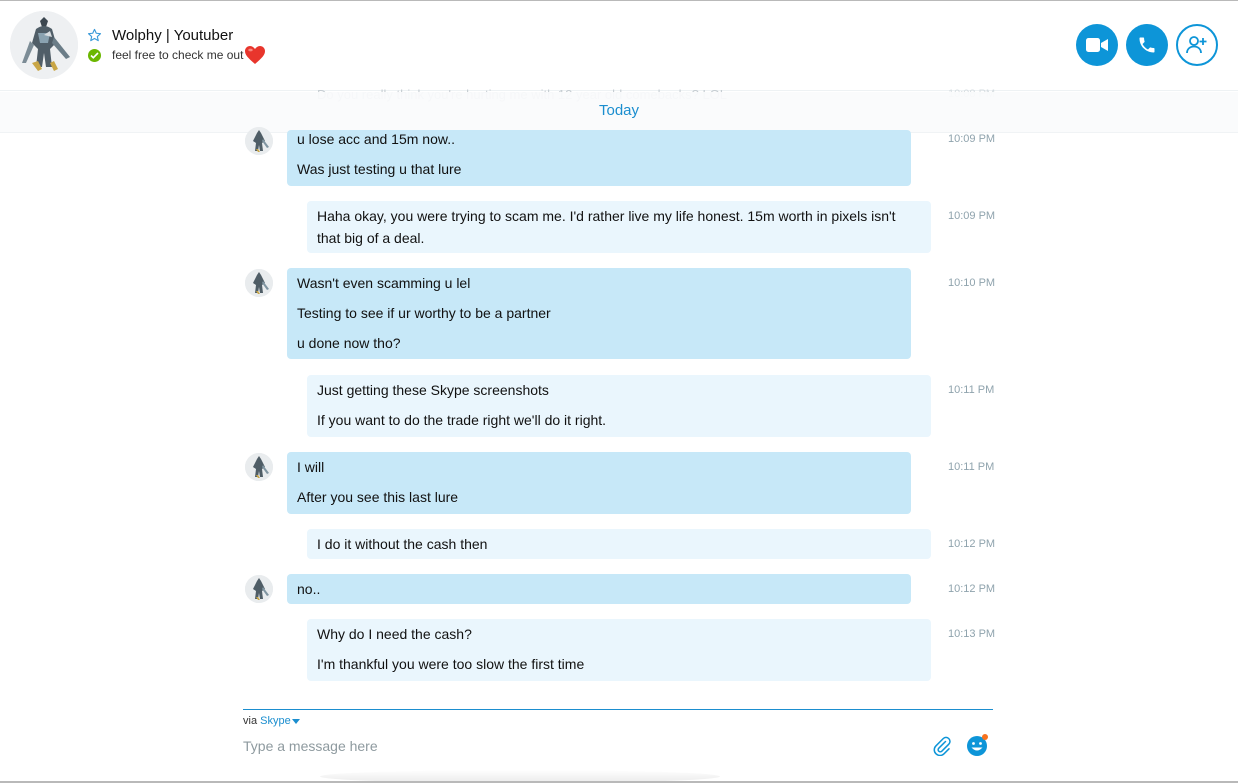 The height and width of the screenshot is (783, 1238). I want to click on add-person-icon, so click(1196, 45).